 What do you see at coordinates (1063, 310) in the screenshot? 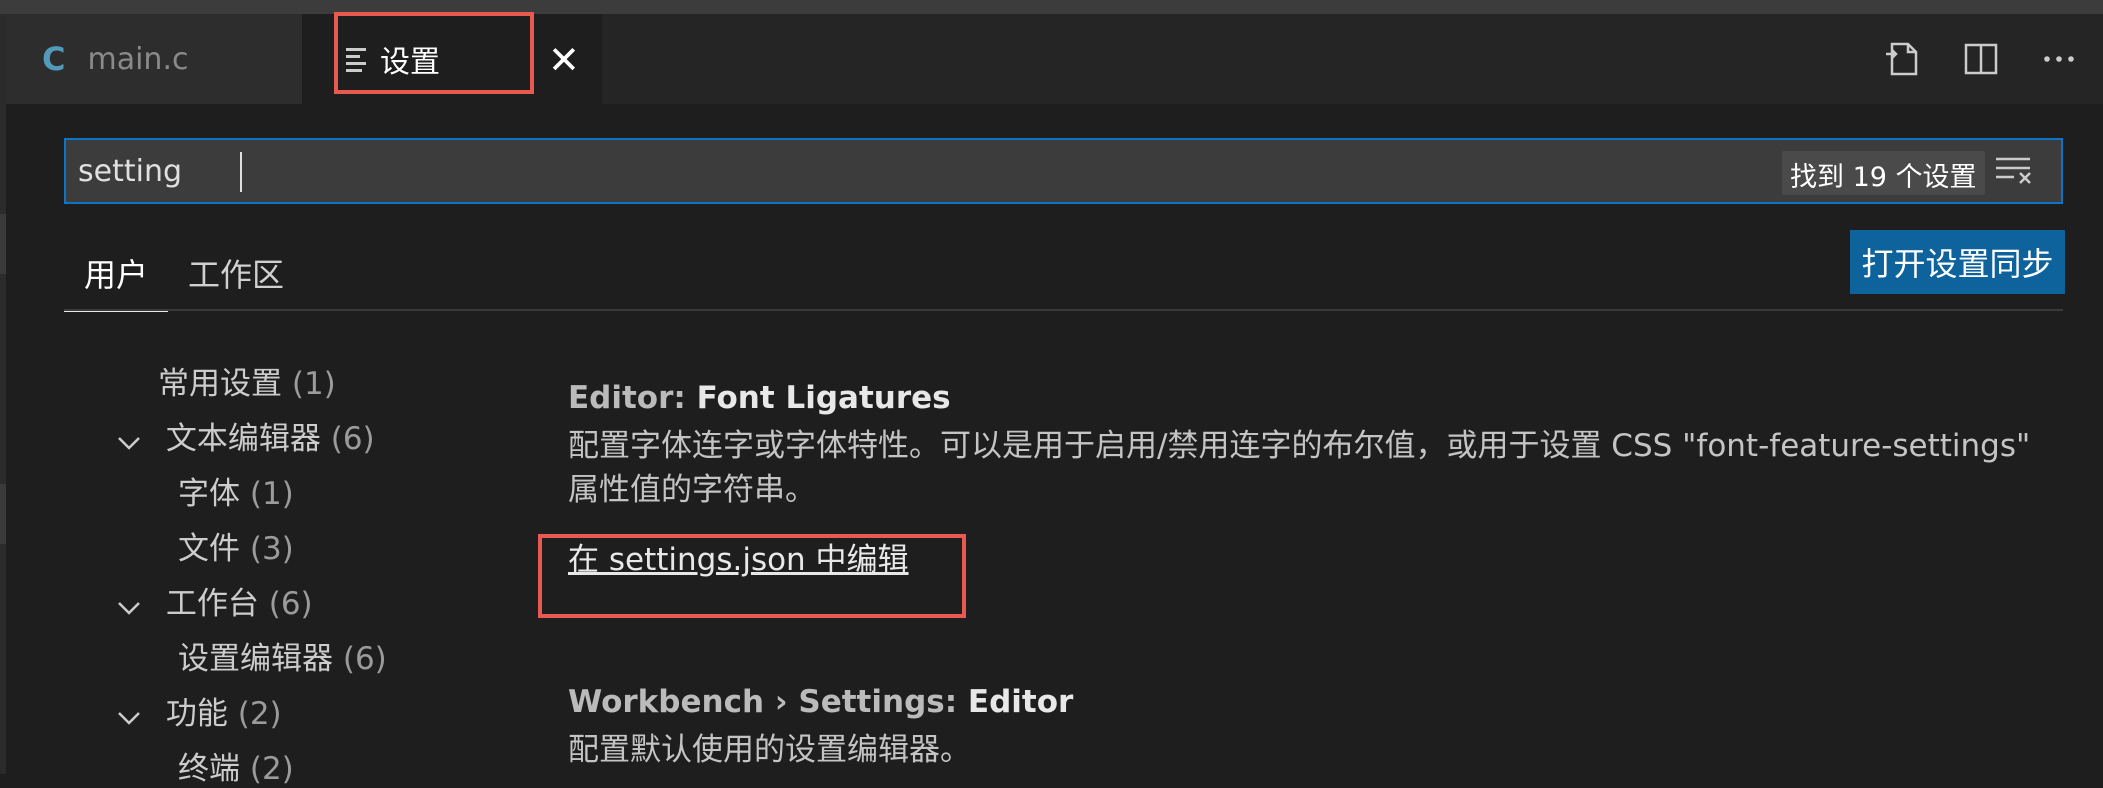
I see `scope-divider` at bounding box center [1063, 310].